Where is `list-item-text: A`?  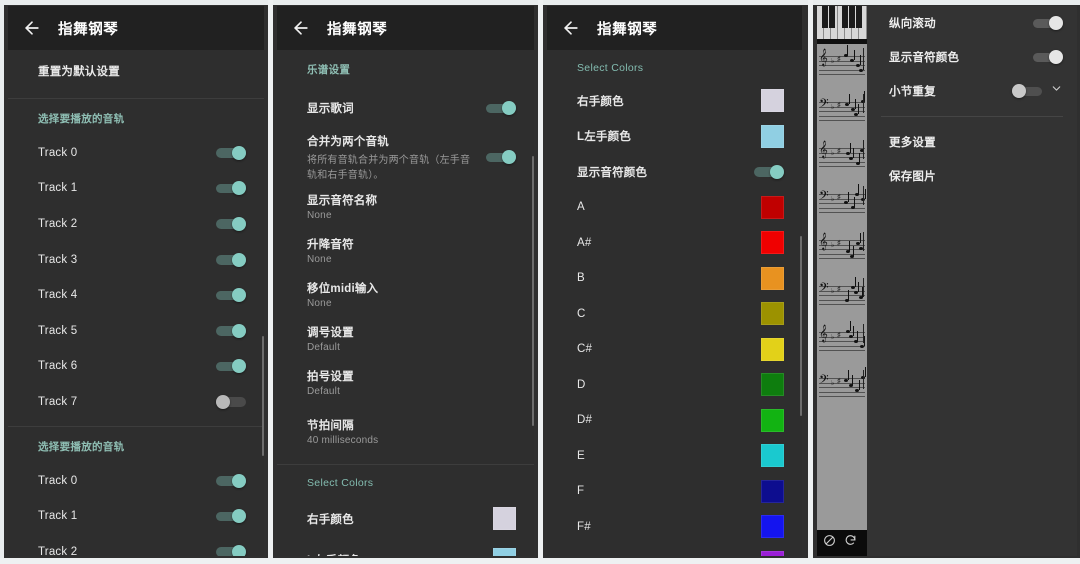 list-item-text: A is located at coordinates (669, 207).